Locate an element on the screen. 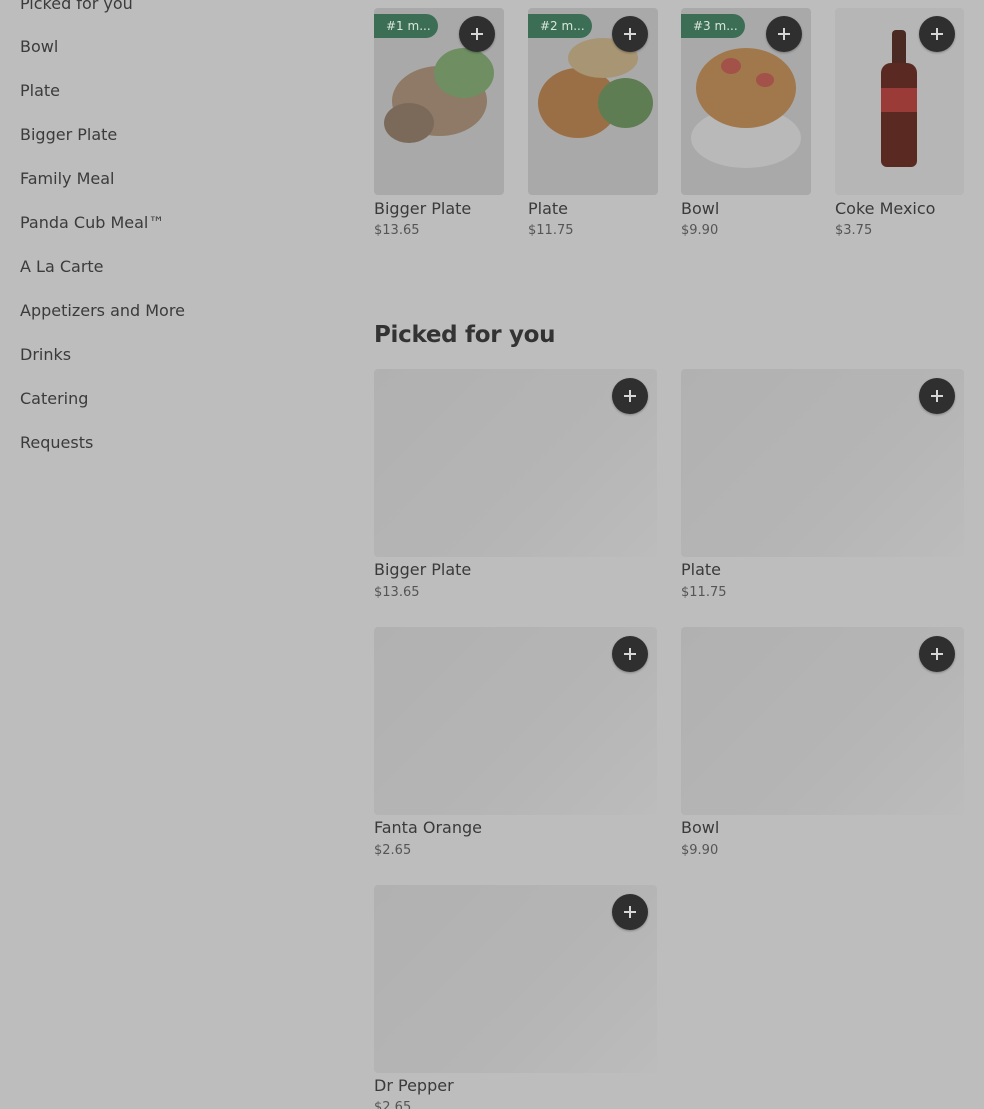  section-title: Picked for you is located at coordinates (465, 335).